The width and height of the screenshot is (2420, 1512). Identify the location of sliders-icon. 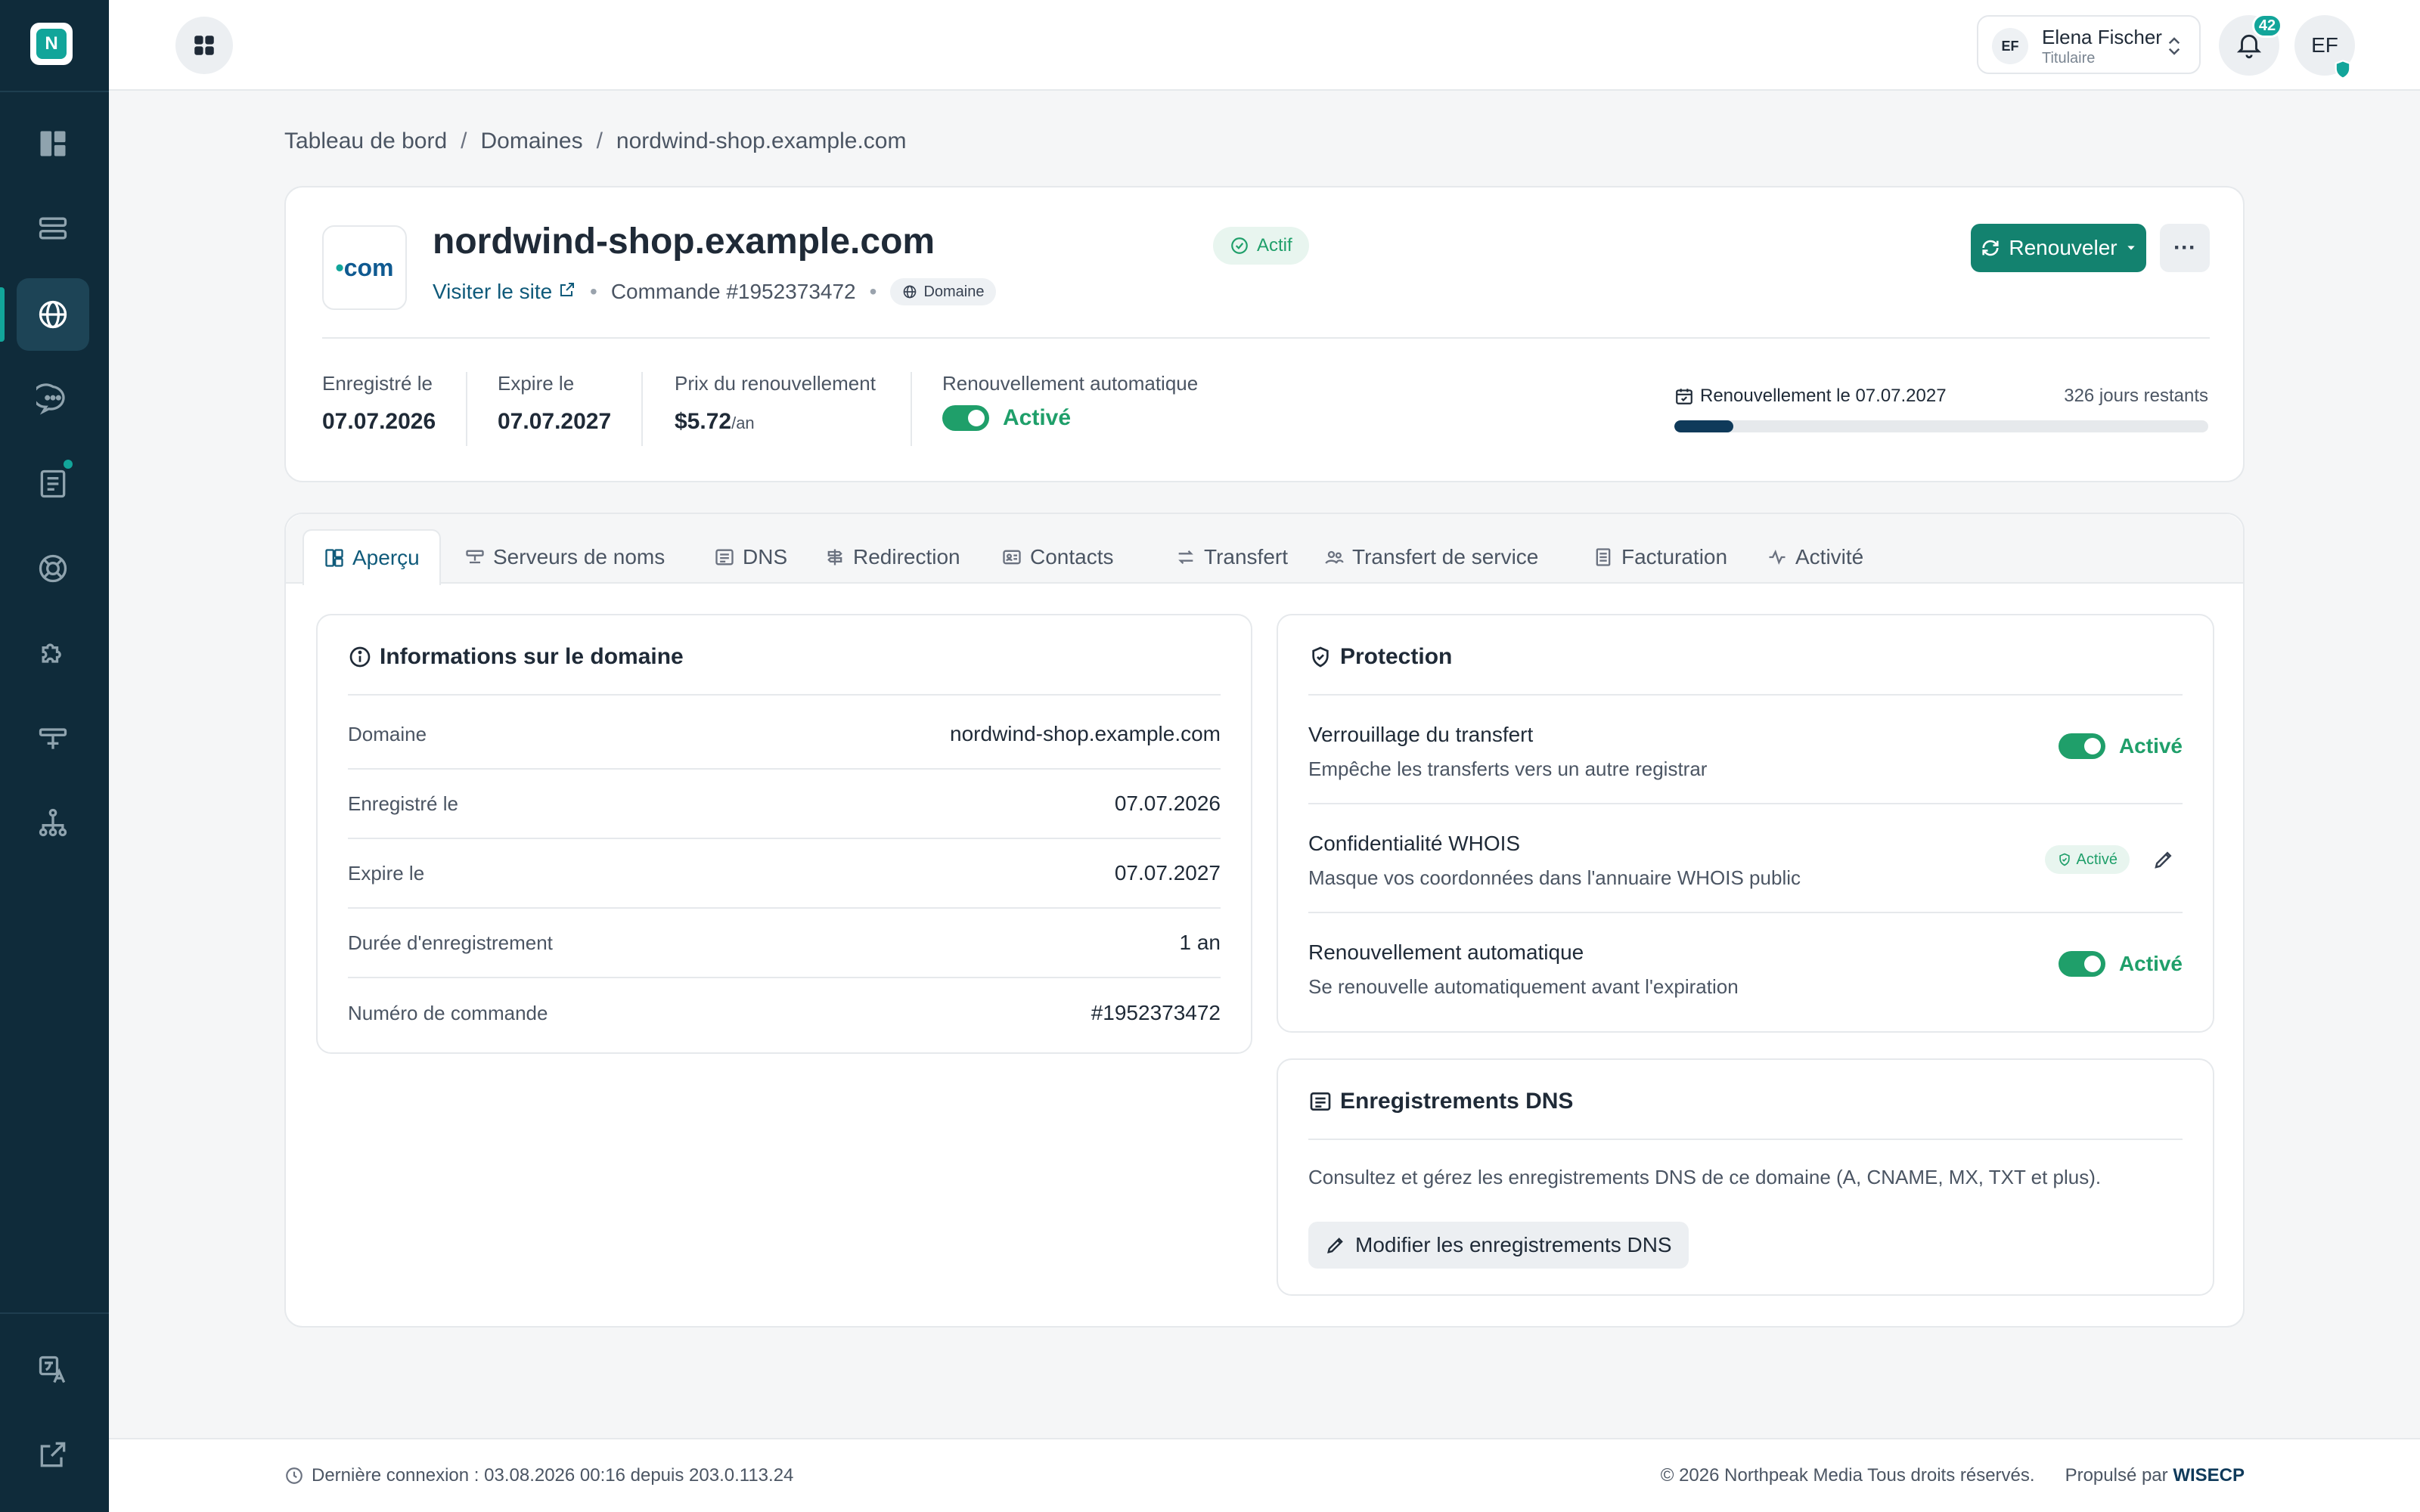
(53, 738).